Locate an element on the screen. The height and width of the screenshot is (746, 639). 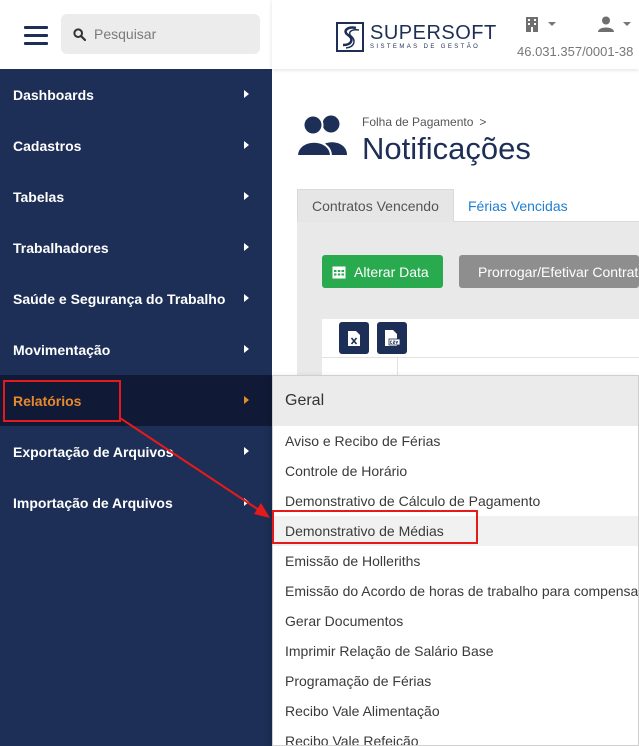
sidebar-item-label: Movimentação is located at coordinates (62, 349).